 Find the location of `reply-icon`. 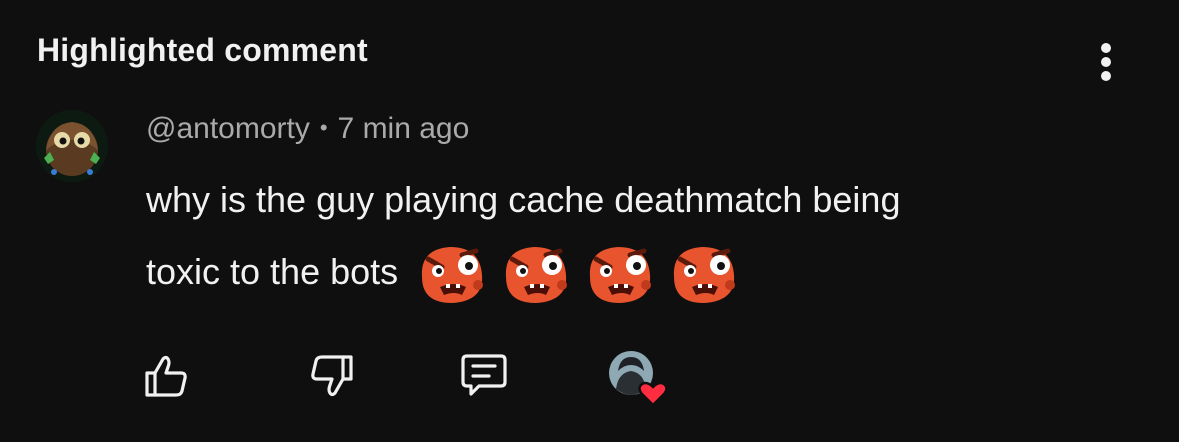

reply-icon is located at coordinates (484, 375).